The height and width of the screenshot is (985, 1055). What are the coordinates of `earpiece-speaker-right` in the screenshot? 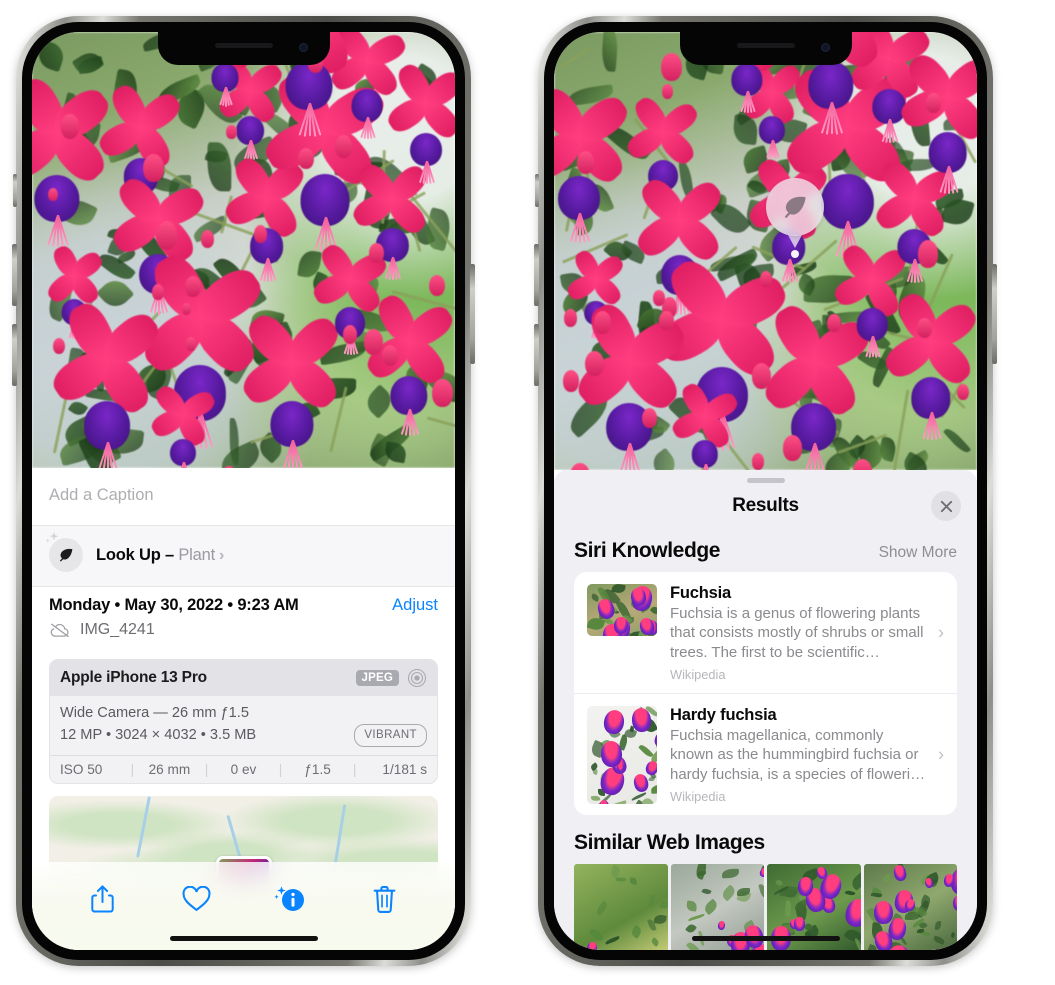 It's located at (765, 45).